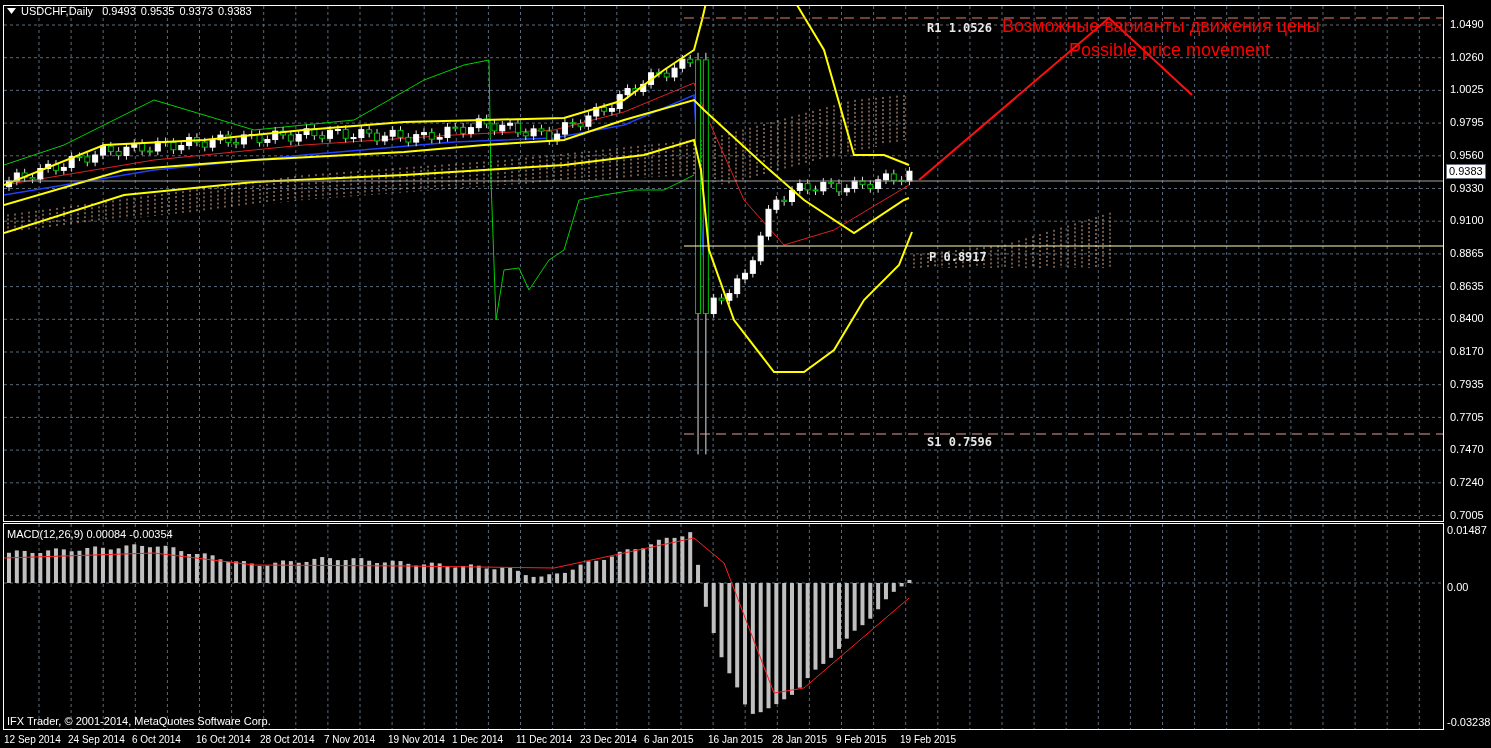 The image size is (1491, 748). Describe the element at coordinates (1467, 56) in the screenshot. I see `price-tick-label: 1.0260` at that location.